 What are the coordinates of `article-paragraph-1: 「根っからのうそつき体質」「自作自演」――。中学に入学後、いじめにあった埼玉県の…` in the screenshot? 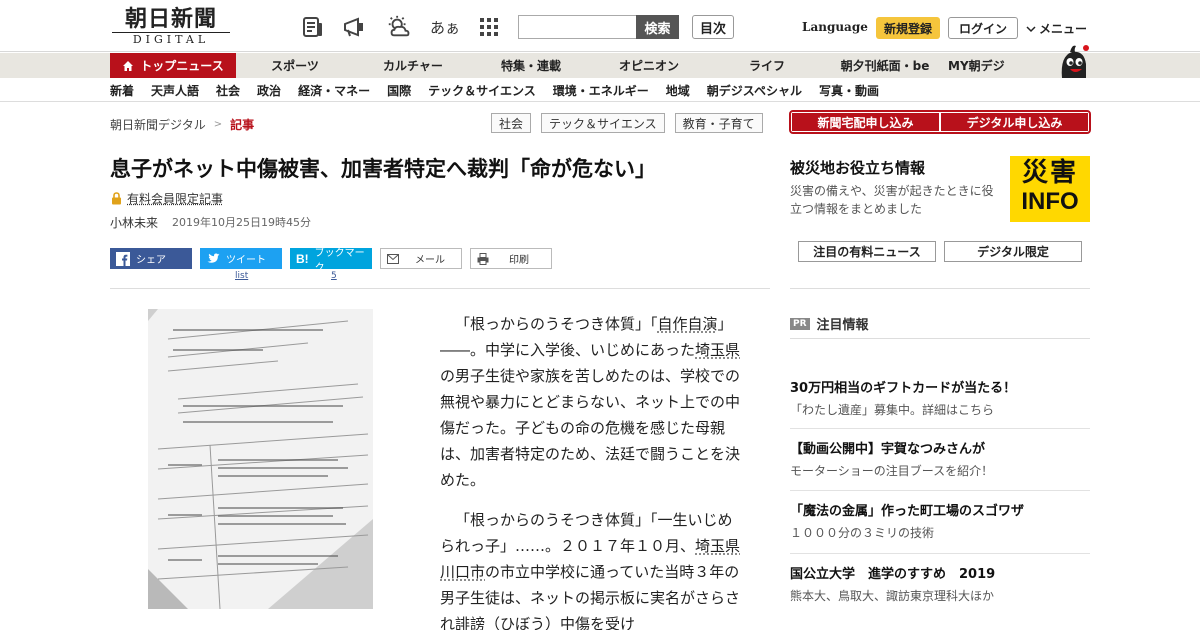 It's located at (592, 402).